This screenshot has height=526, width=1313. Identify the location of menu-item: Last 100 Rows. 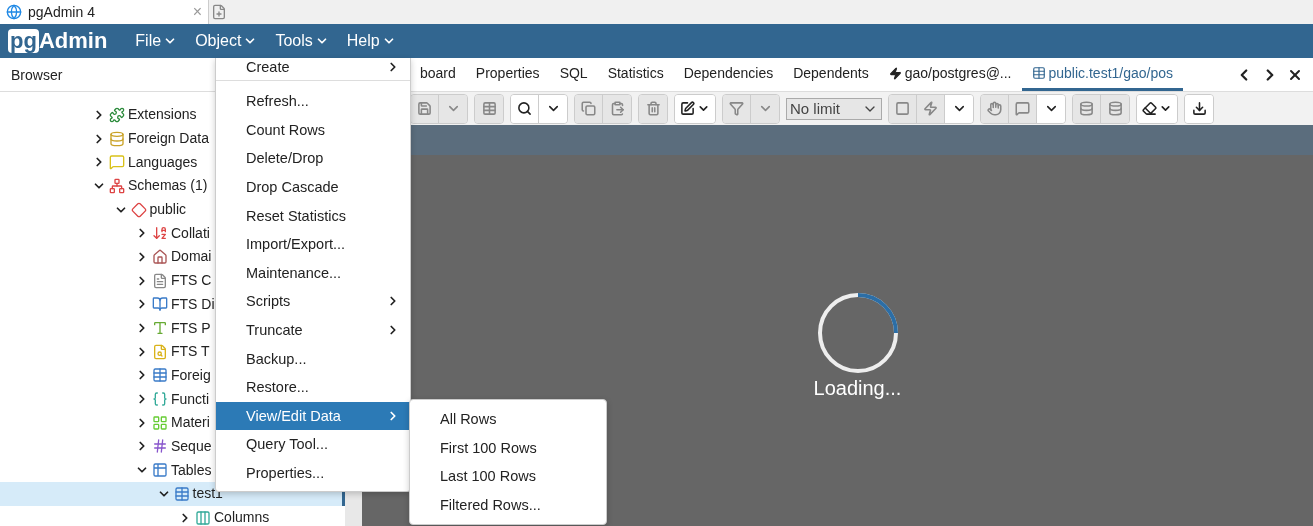
(508, 476).